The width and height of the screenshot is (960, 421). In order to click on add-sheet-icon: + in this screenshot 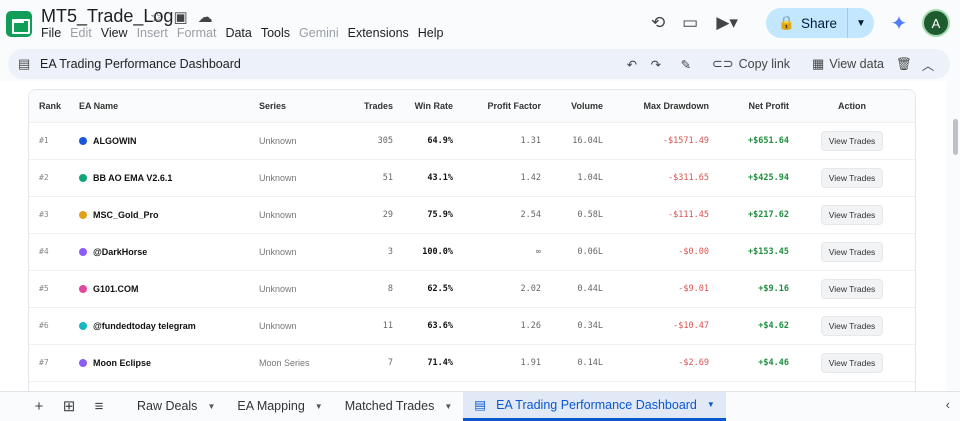, I will do `click(39, 406)`.